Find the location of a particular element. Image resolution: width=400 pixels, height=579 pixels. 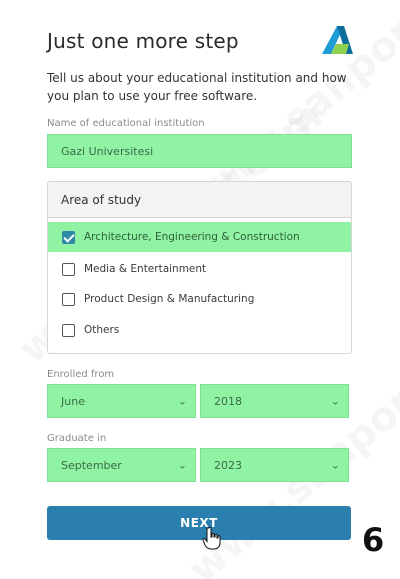

study-option-label: Media & Entertainment is located at coordinates (145, 269).